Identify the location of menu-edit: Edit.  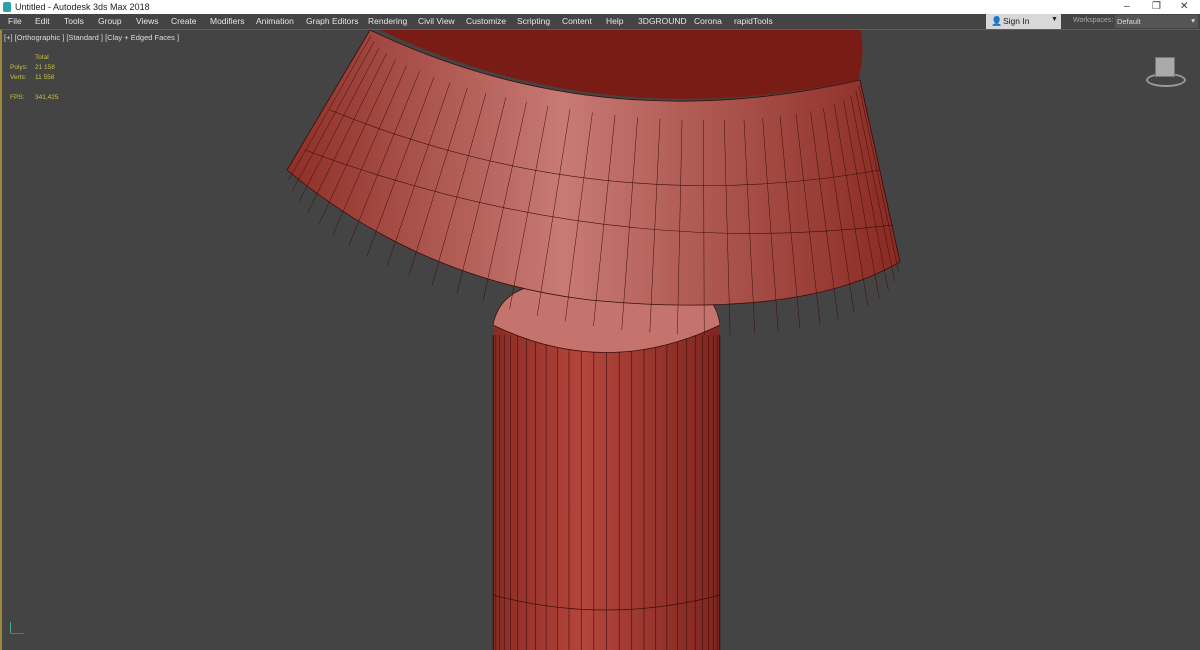
(42, 21).